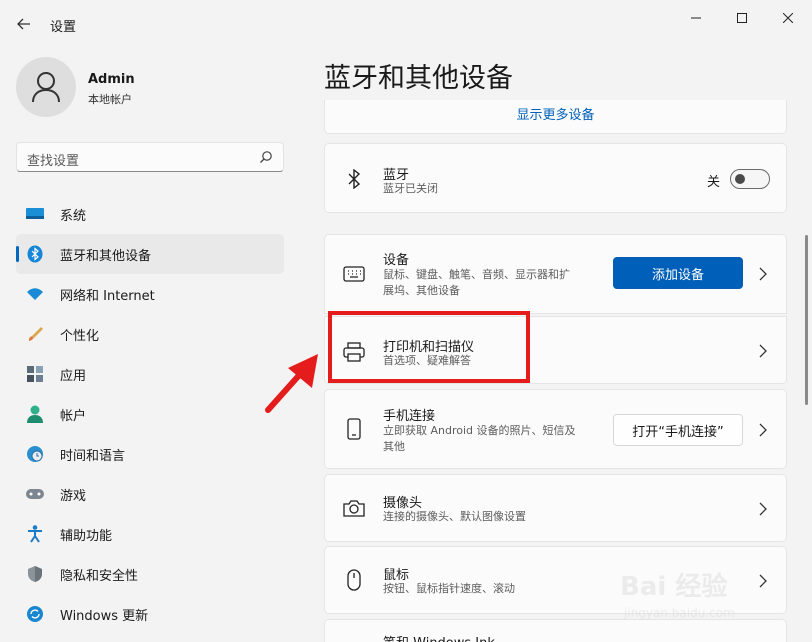 The height and width of the screenshot is (642, 812). What do you see at coordinates (150, 454) in the screenshot?
I see `sidebar-item-time-language: 时间和语言` at bounding box center [150, 454].